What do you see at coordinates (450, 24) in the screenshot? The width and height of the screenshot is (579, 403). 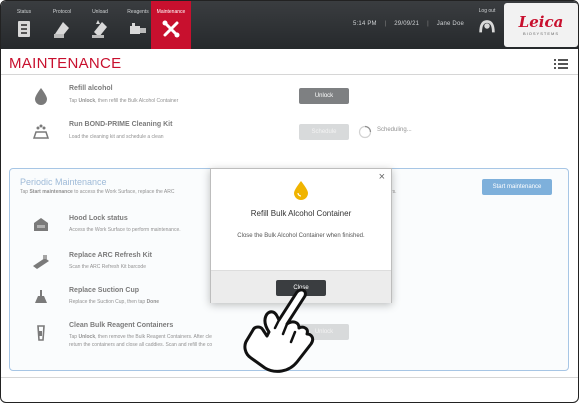 I see `user-name: Jane Doe` at bounding box center [450, 24].